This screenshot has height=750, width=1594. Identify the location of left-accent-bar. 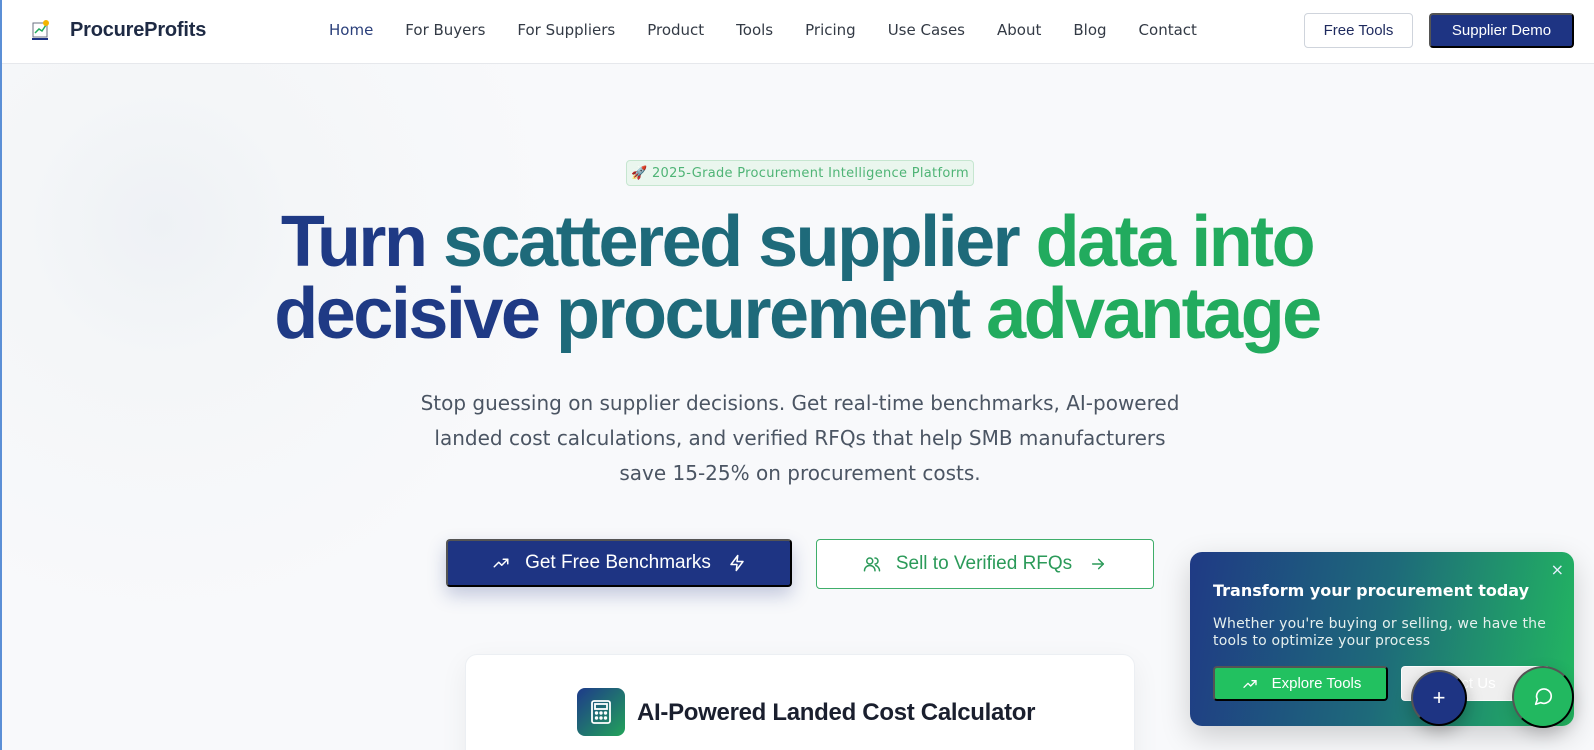
(1, 375).